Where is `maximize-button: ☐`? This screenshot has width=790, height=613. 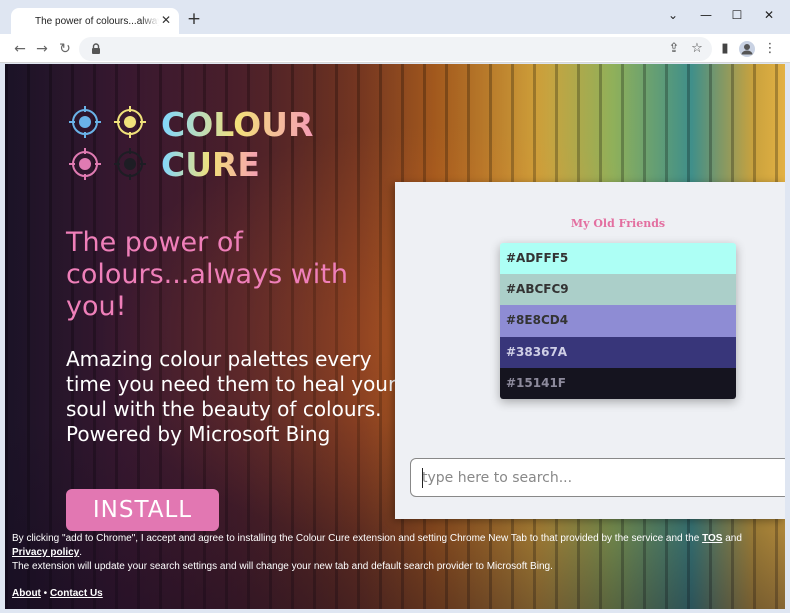 maximize-button: ☐ is located at coordinates (737, 15).